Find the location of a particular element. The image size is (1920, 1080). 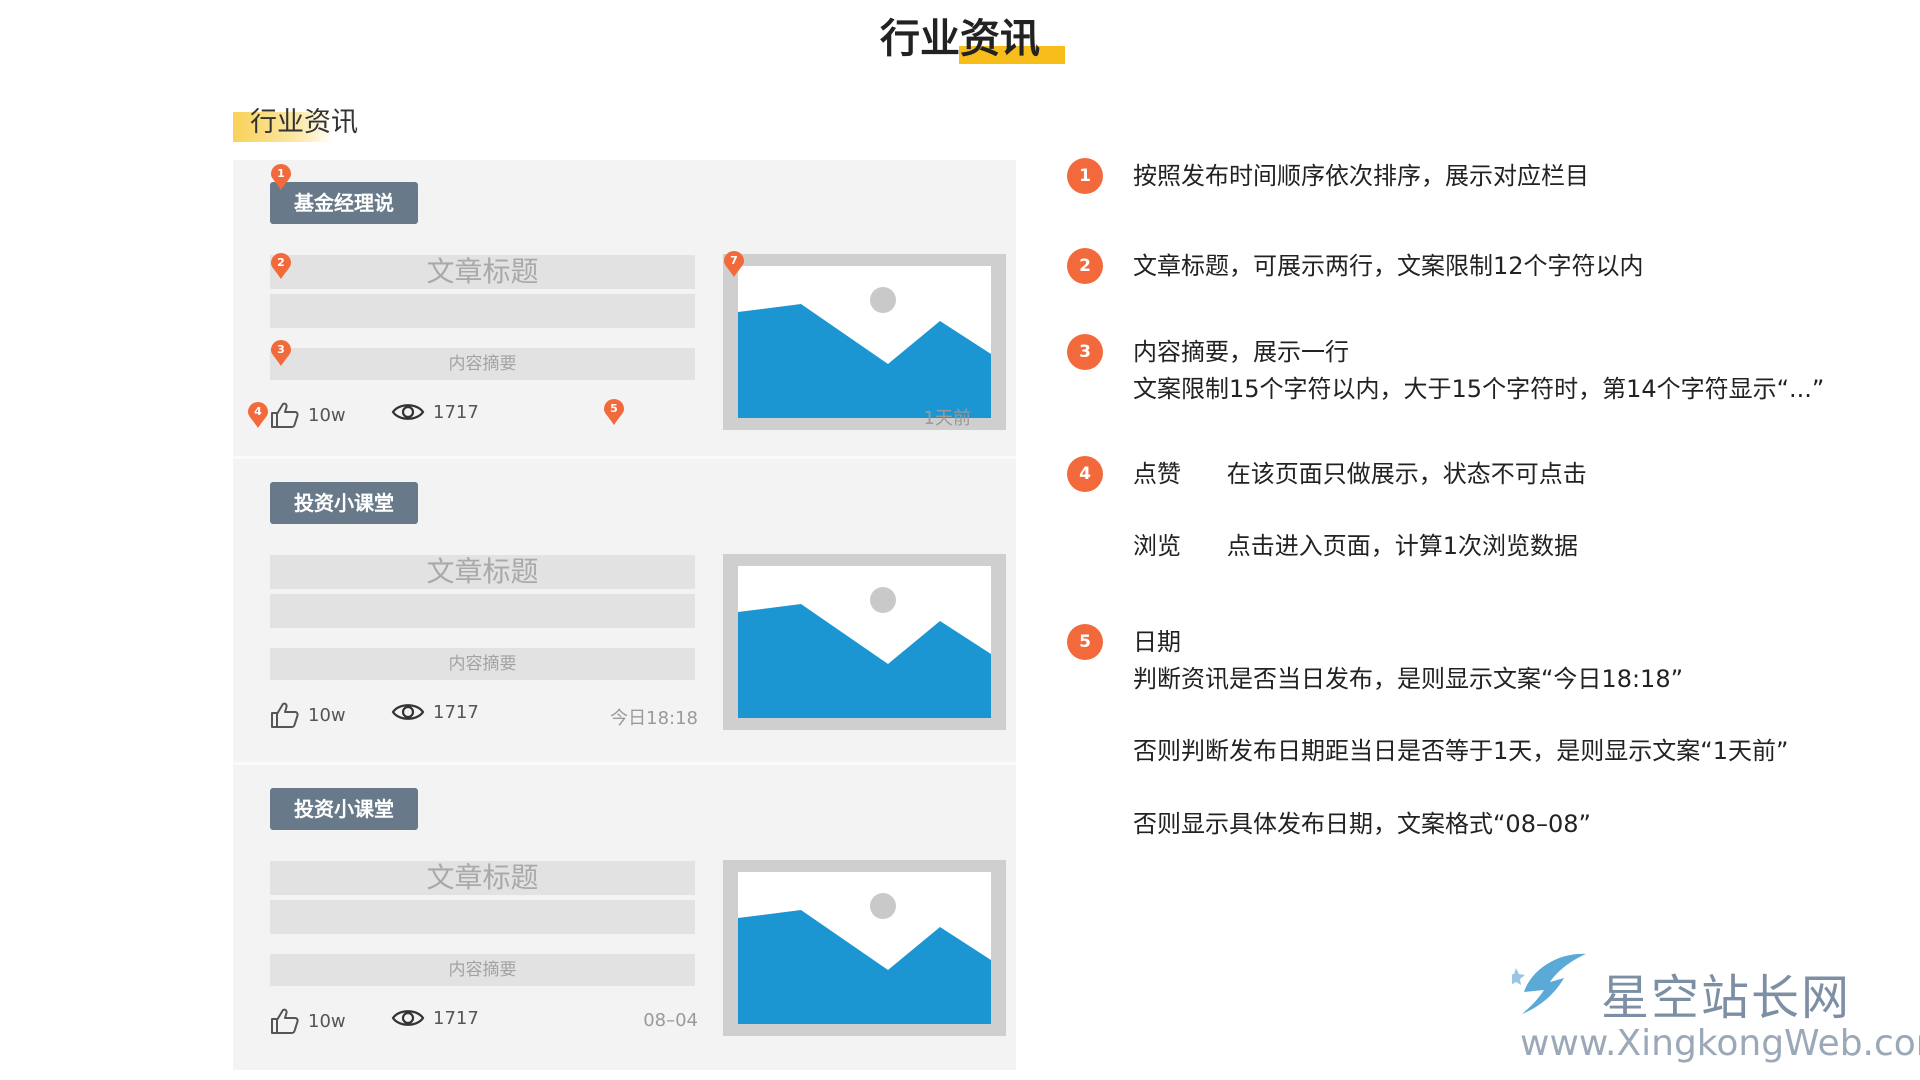

annotation-pin-number: 2 is located at coordinates (281, 262).